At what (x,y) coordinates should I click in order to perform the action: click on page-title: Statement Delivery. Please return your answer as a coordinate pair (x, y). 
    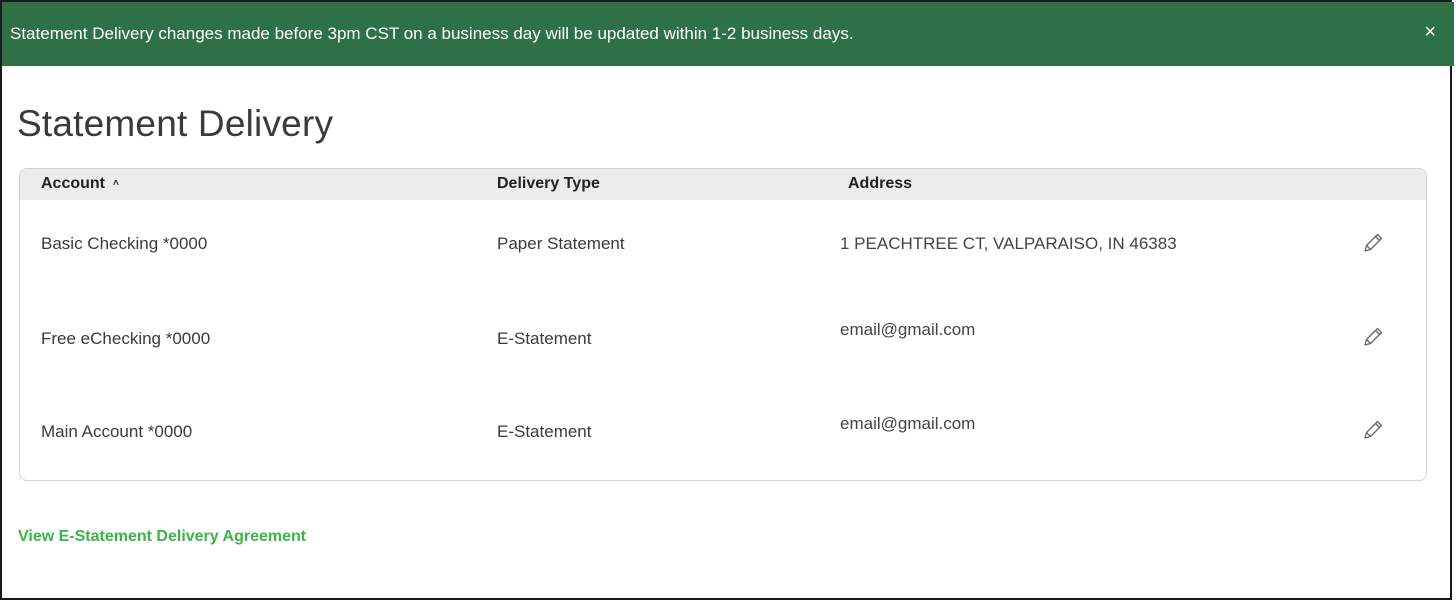
    Looking at the image, I should click on (175, 123).